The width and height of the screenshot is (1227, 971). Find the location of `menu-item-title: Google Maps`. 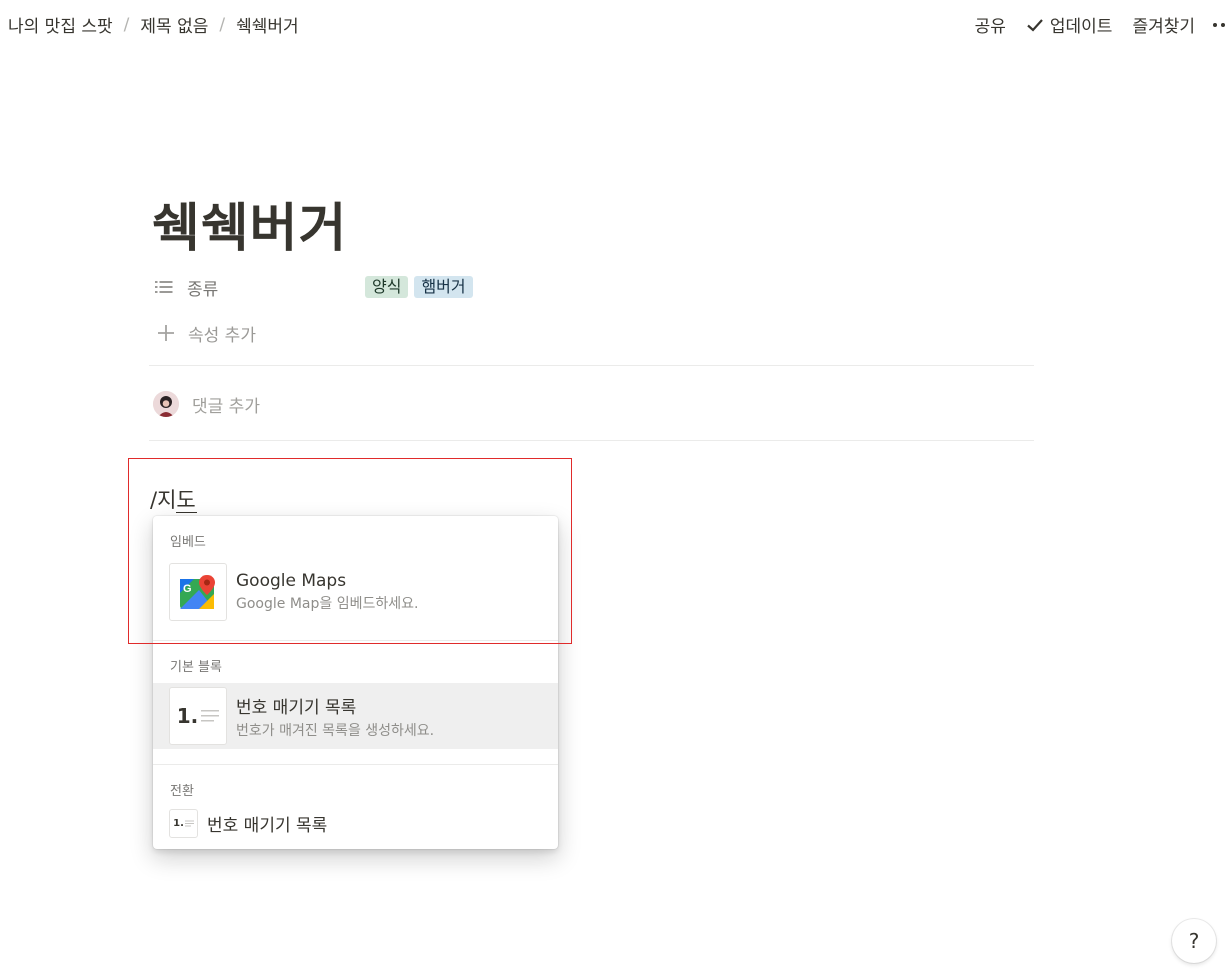

menu-item-title: Google Maps is located at coordinates (291, 581).